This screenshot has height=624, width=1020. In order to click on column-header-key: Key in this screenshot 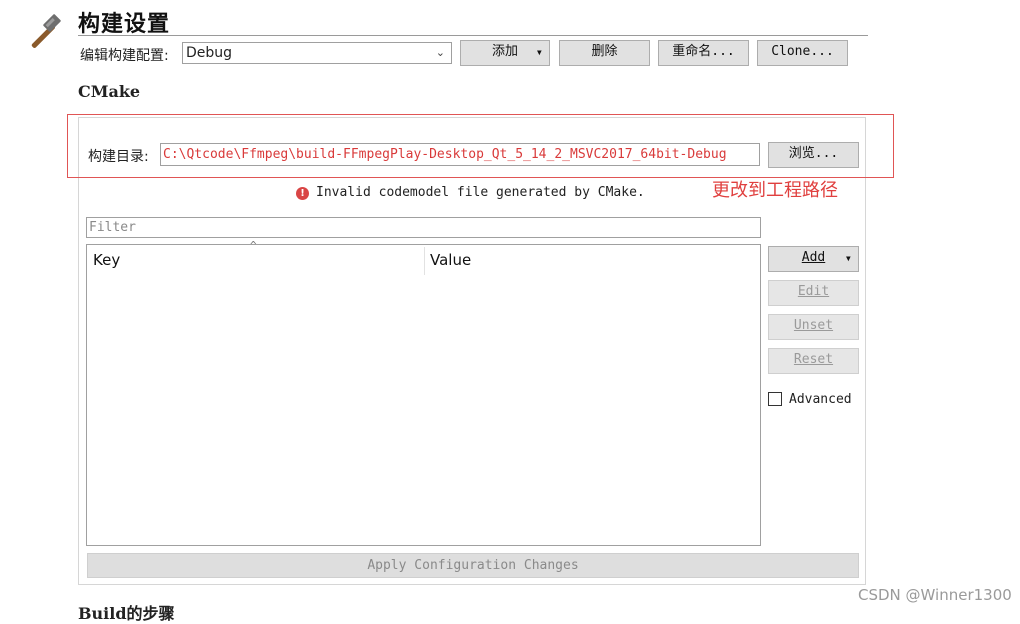, I will do `click(106, 260)`.